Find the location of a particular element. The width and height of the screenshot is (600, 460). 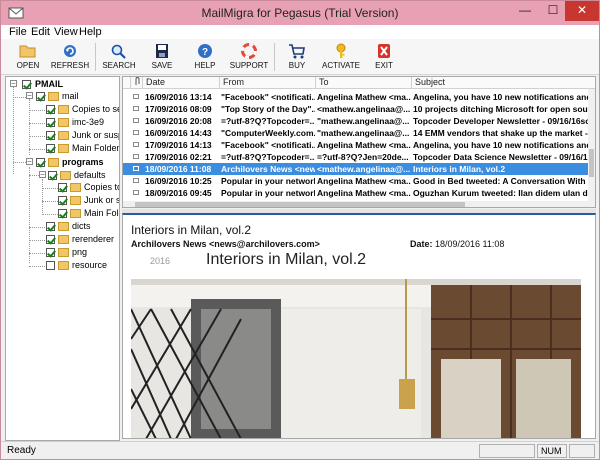

help-button: ? HELP is located at coordinates (205, 57).